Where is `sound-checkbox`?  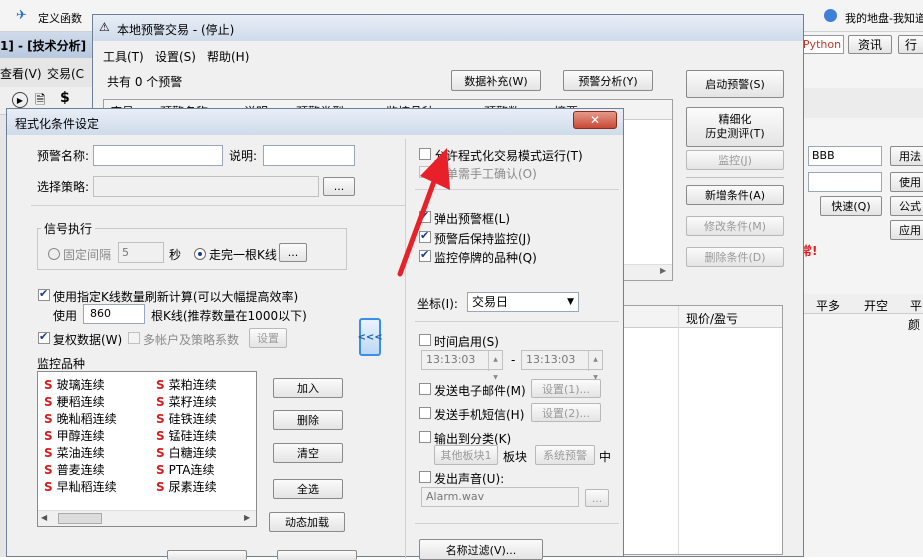
sound-checkbox is located at coordinates (425, 477).